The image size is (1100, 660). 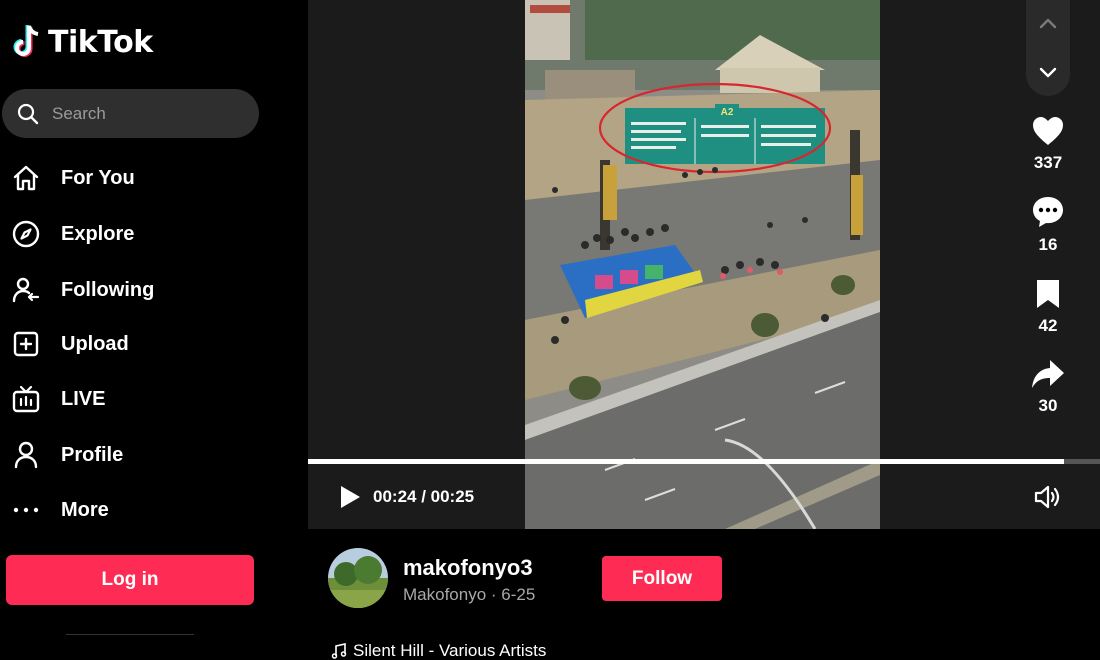 What do you see at coordinates (1048, 497) in the screenshot?
I see `volume-icon` at bounding box center [1048, 497].